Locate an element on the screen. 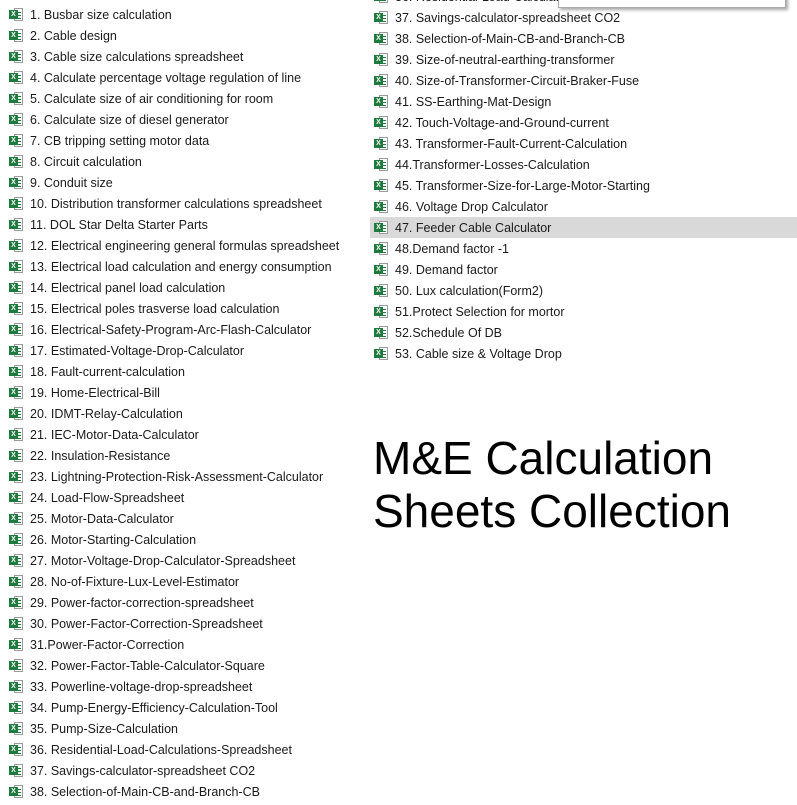  file-item: X 50. Lux calculation(Form2) is located at coordinates (583, 290).